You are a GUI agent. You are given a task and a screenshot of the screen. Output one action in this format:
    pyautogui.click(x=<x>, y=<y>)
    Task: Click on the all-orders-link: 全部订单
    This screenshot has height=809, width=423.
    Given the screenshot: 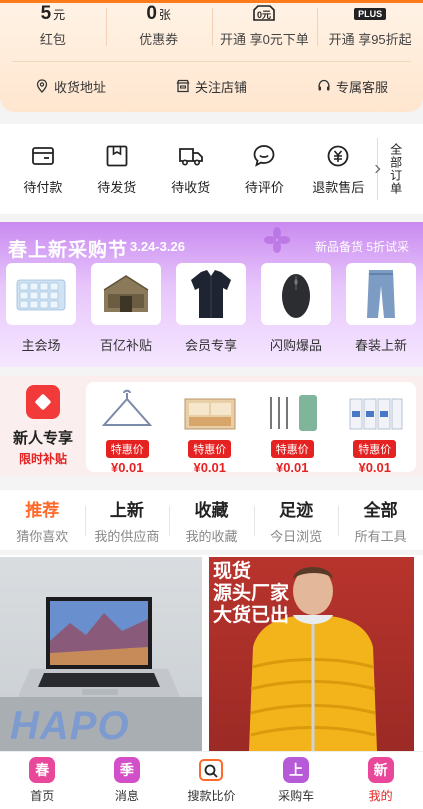 What is the action you would take?
    pyautogui.click(x=394, y=169)
    